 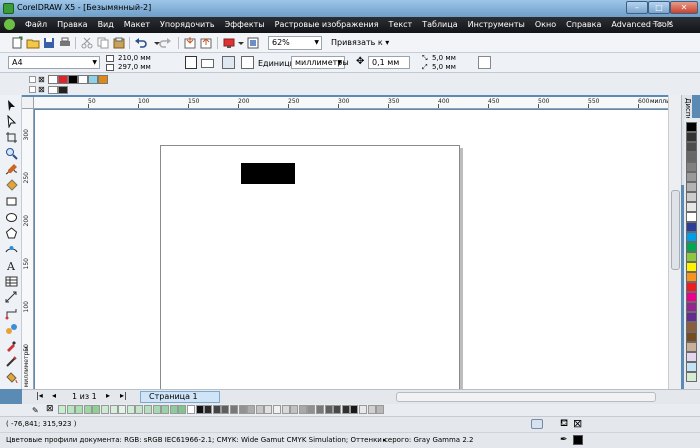 I want to click on menu-item-5: Эффекты, so click(x=245, y=25).